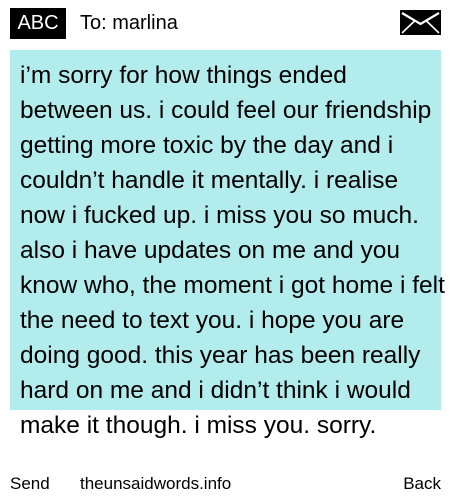 Image resolution: width=450 pixels, height=500 pixels. Describe the element at coordinates (225, 24) in the screenshot. I see `compose-header: ABC To: marlina` at that location.